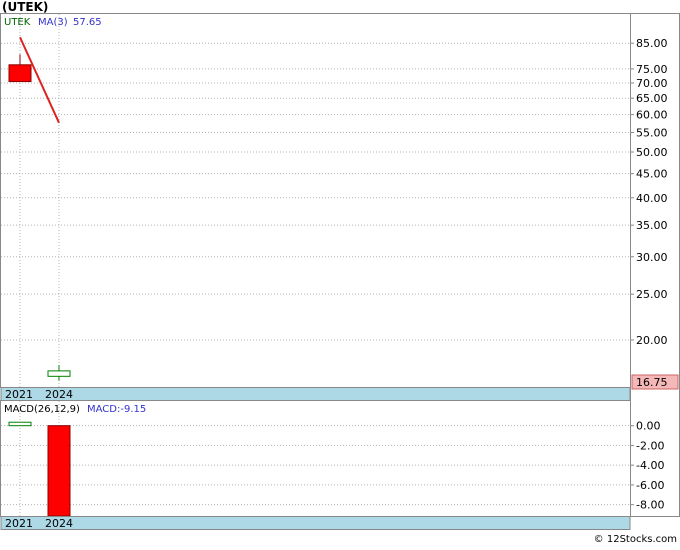  Describe the element at coordinates (652, 132) in the screenshot. I see `price-y-tick-label: 55.00` at that location.